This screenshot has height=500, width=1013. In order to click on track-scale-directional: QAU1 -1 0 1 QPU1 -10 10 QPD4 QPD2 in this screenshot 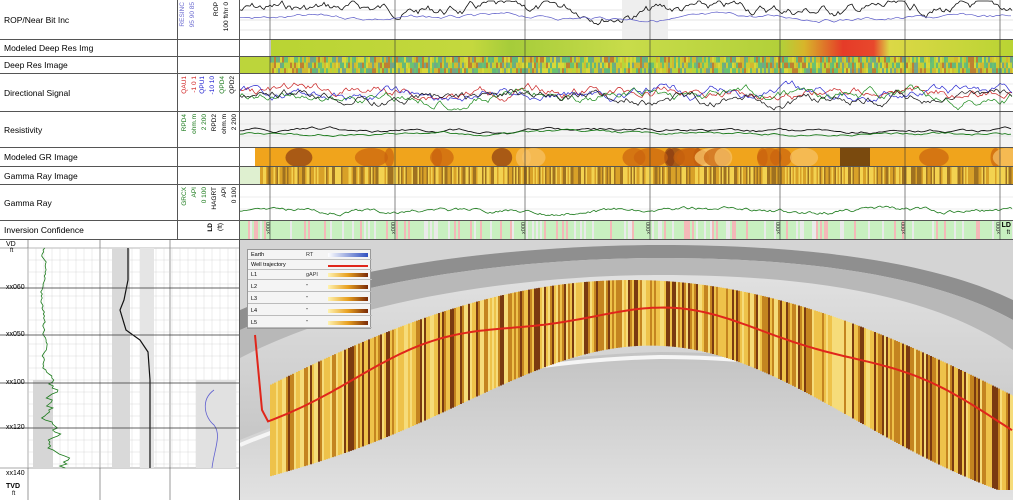, I will do `click(209, 92)`.